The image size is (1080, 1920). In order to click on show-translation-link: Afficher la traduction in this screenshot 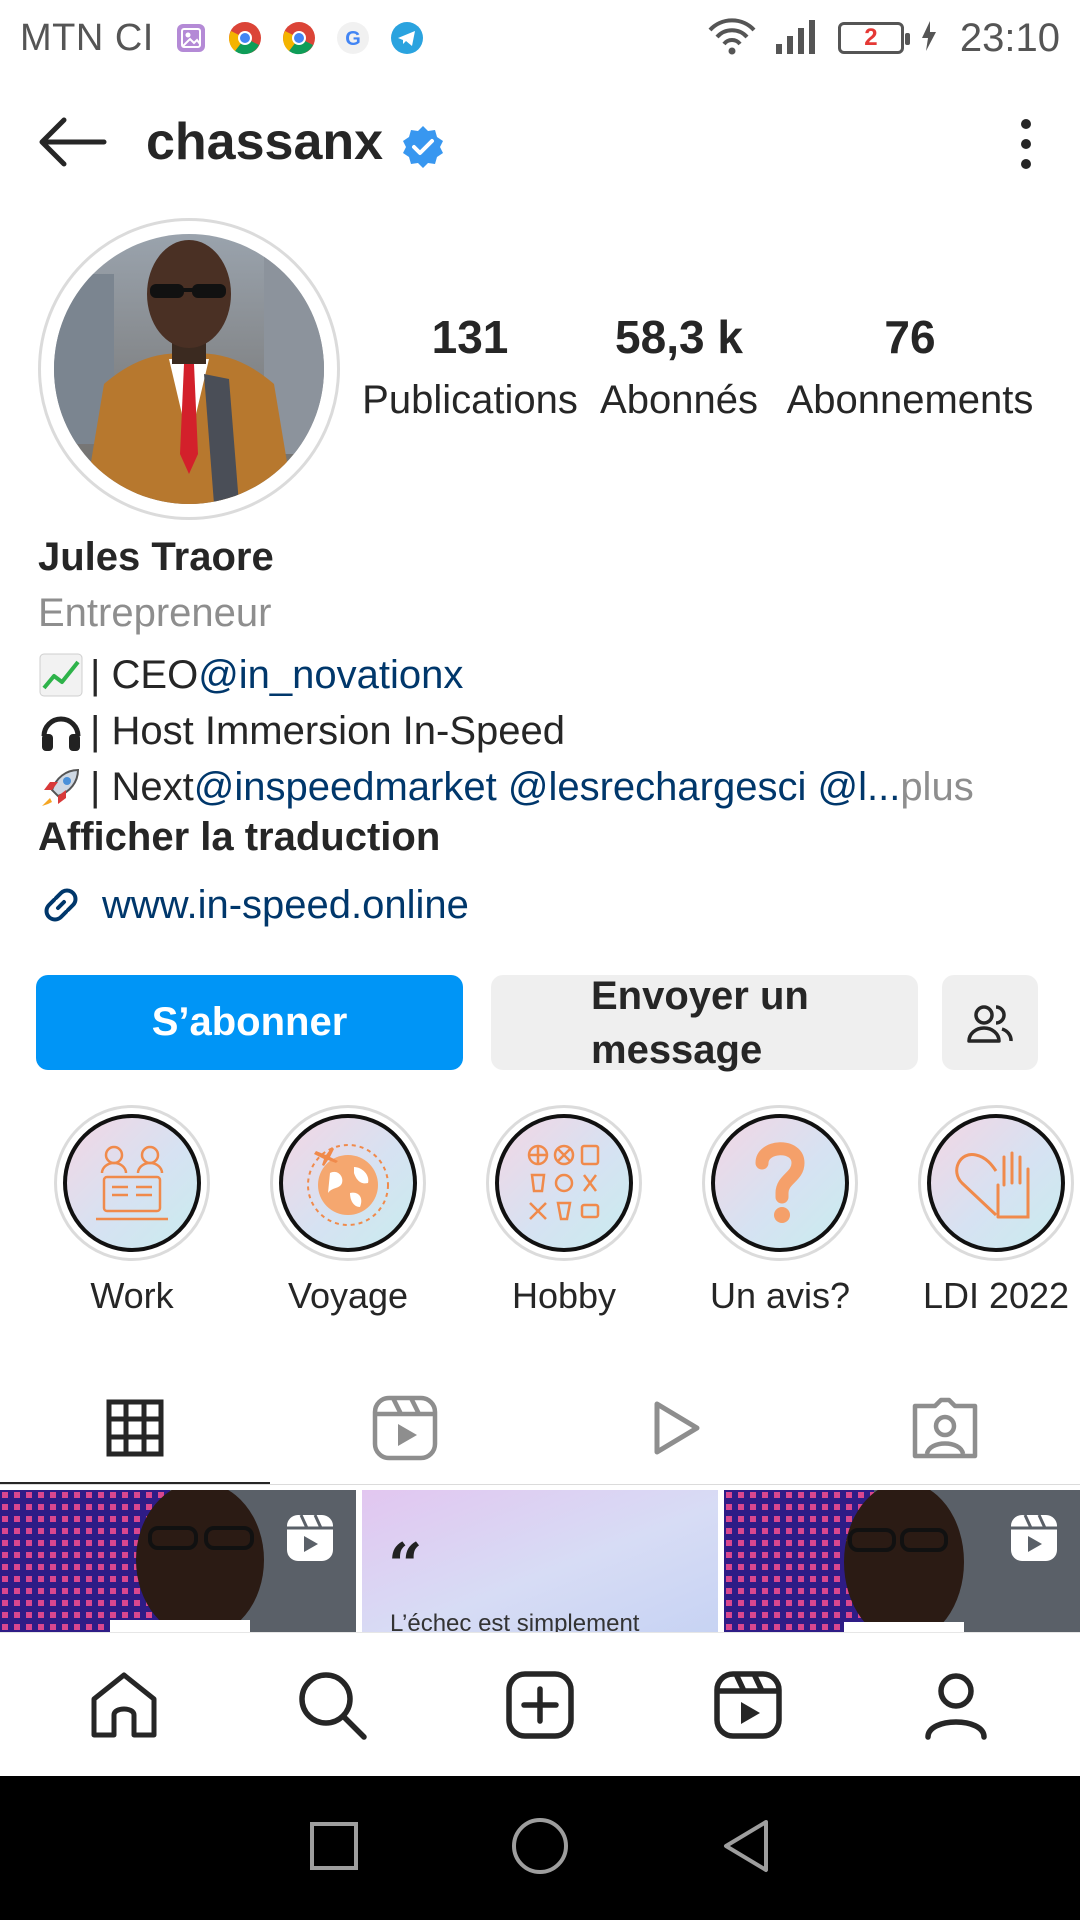, I will do `click(543, 843)`.